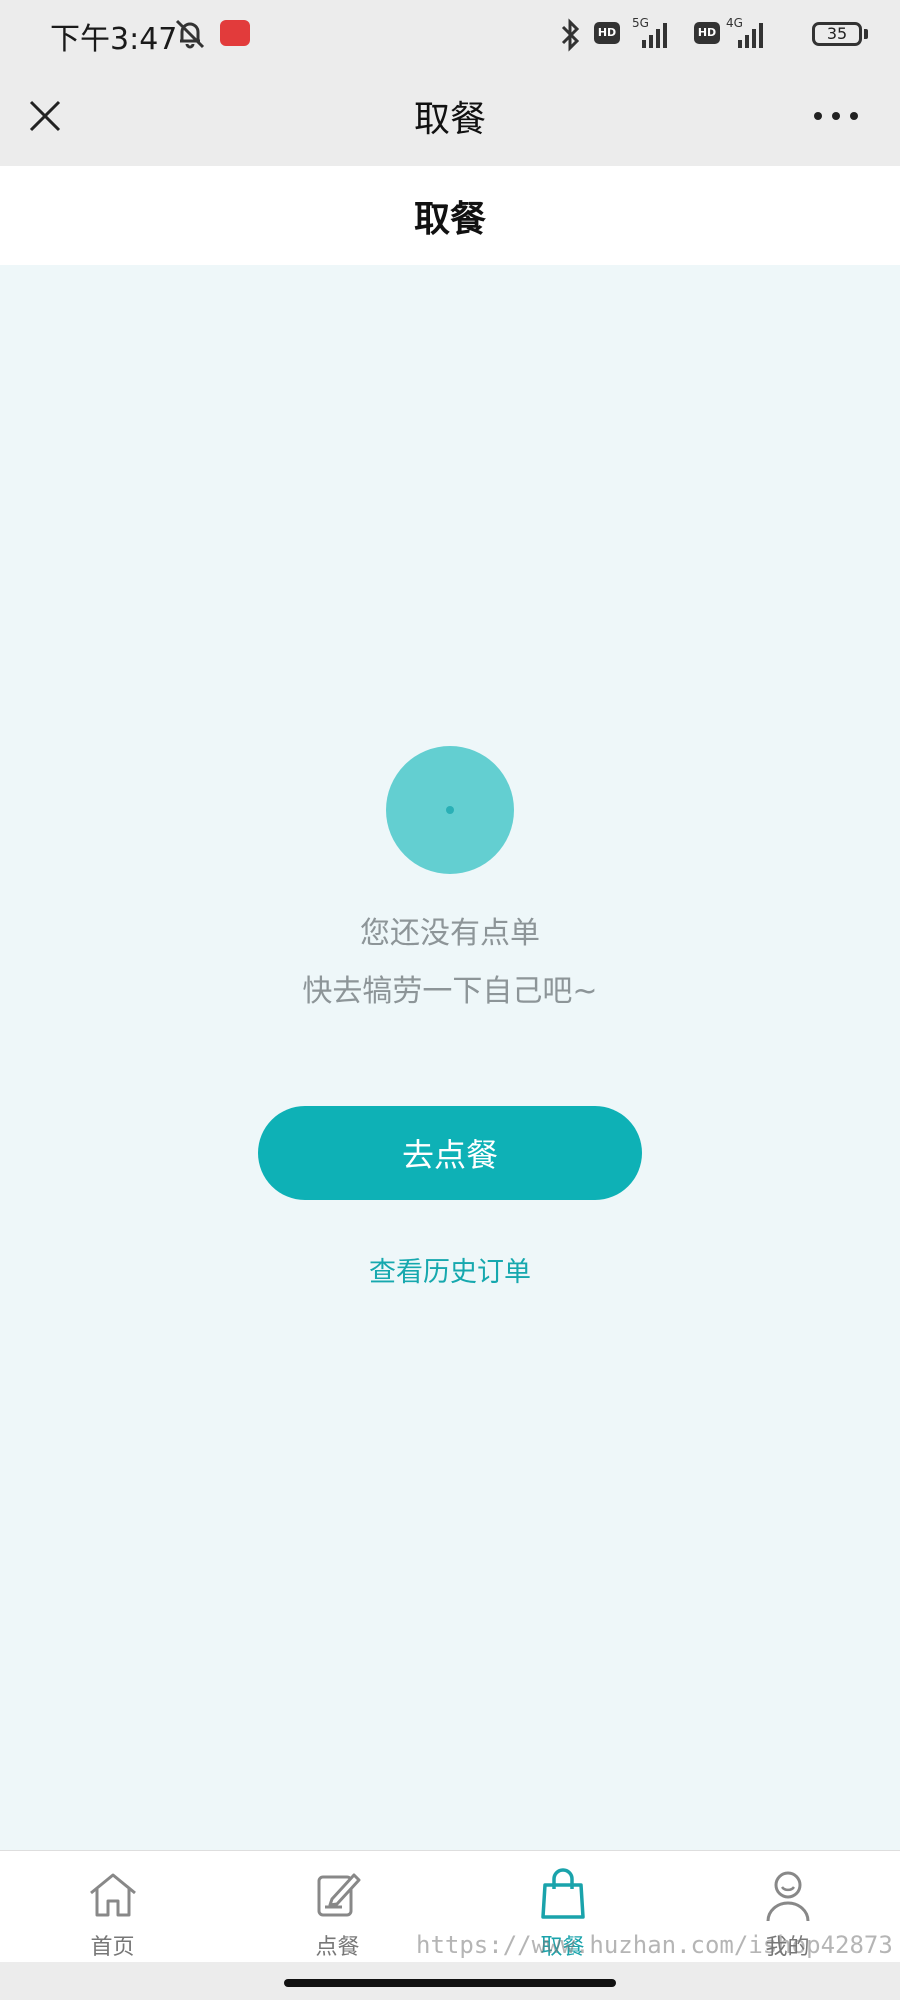 The image size is (900, 2000). I want to click on nav-title: 取餐, so click(449, 119).